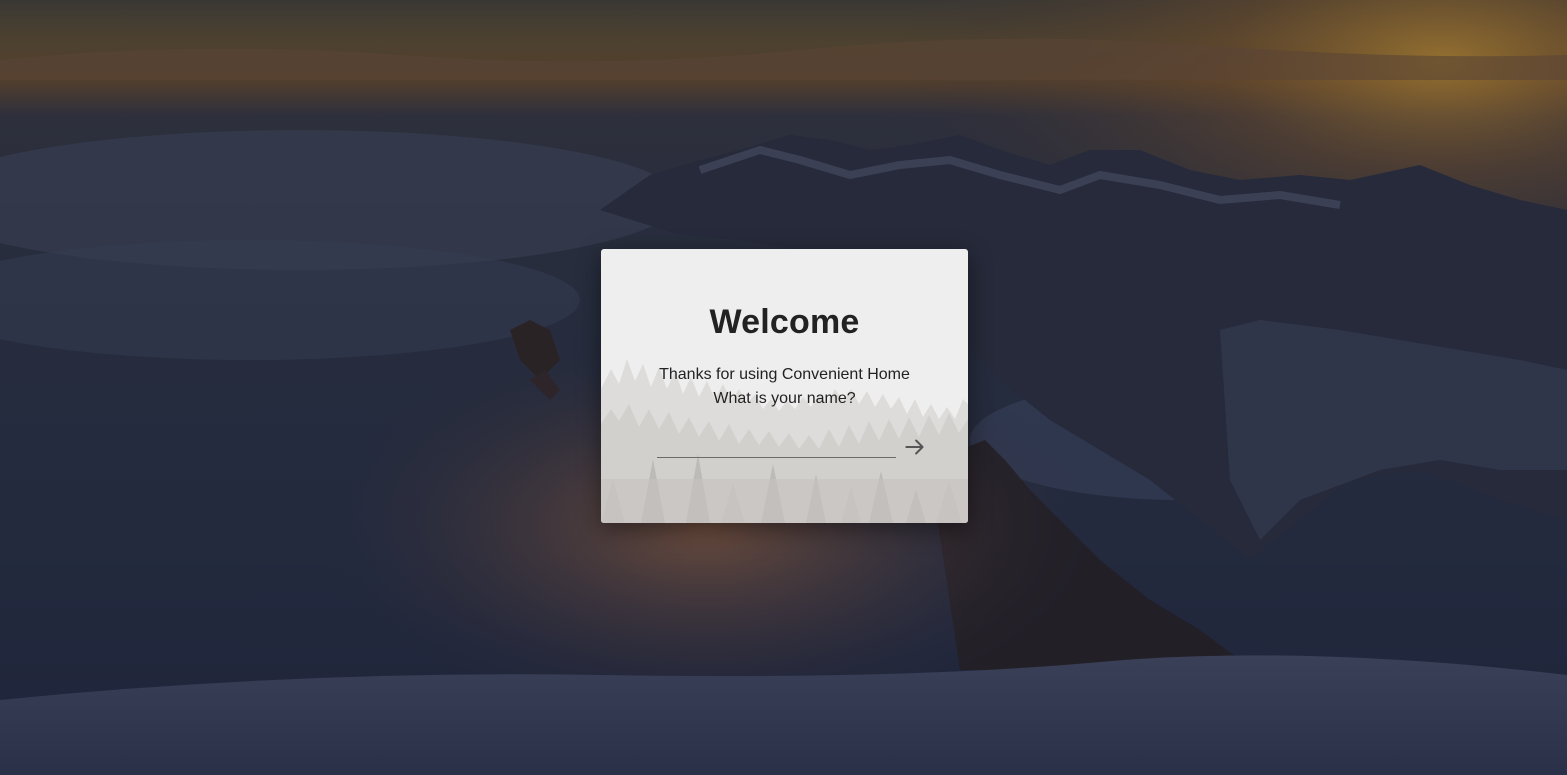  What do you see at coordinates (776, 445) in the screenshot?
I see `name-input` at bounding box center [776, 445].